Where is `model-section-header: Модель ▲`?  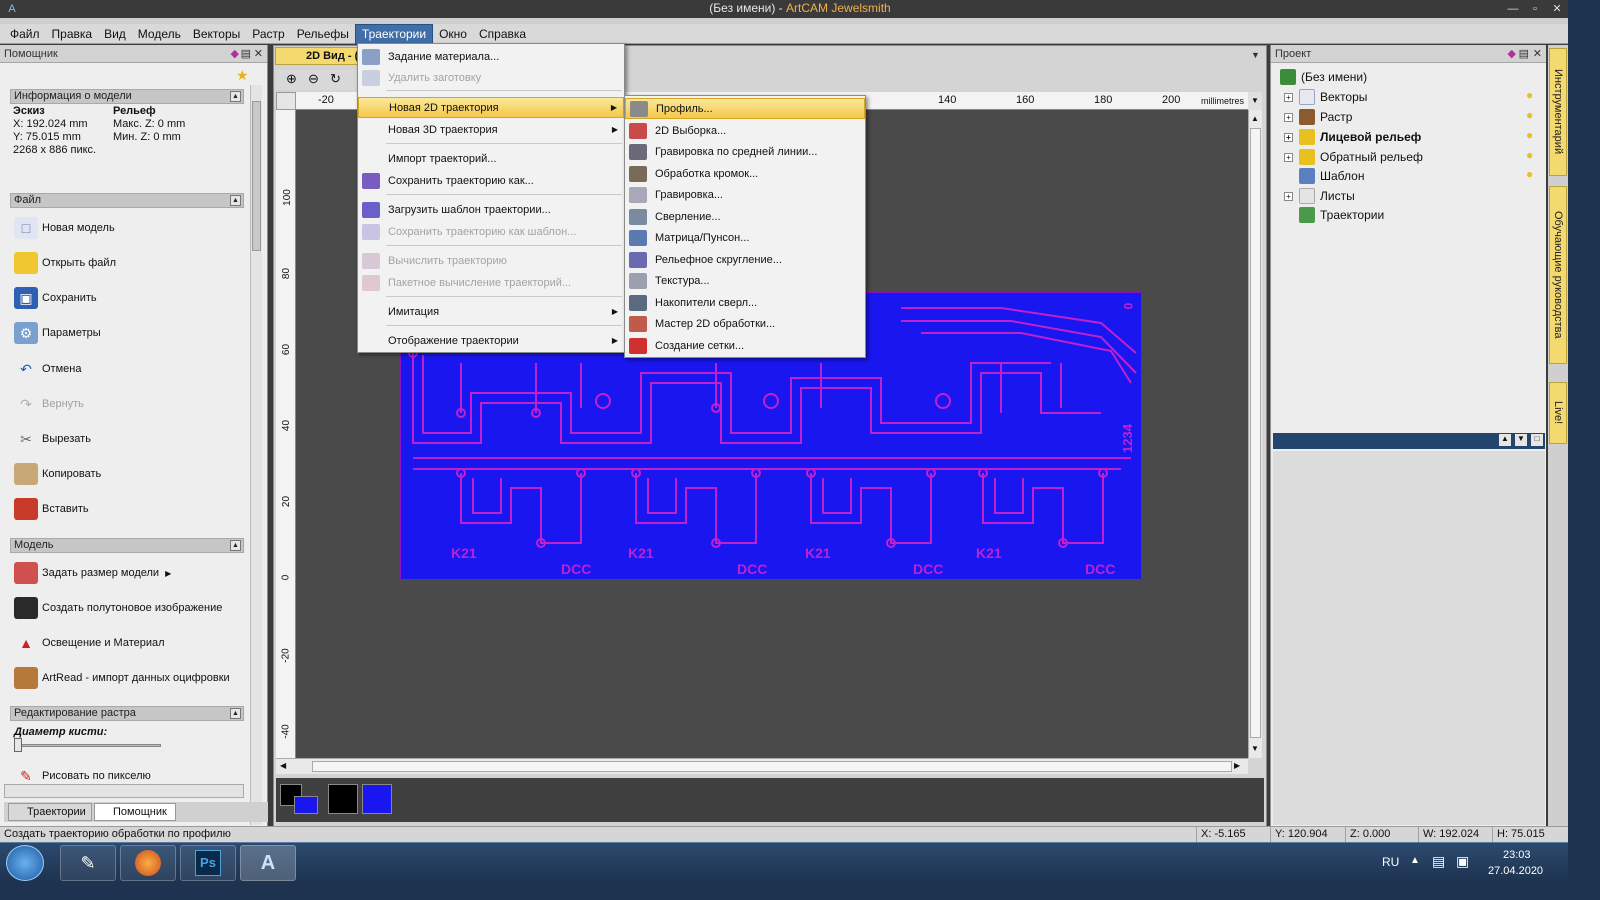
model-section-header: Модель ▲ is located at coordinates (127, 545).